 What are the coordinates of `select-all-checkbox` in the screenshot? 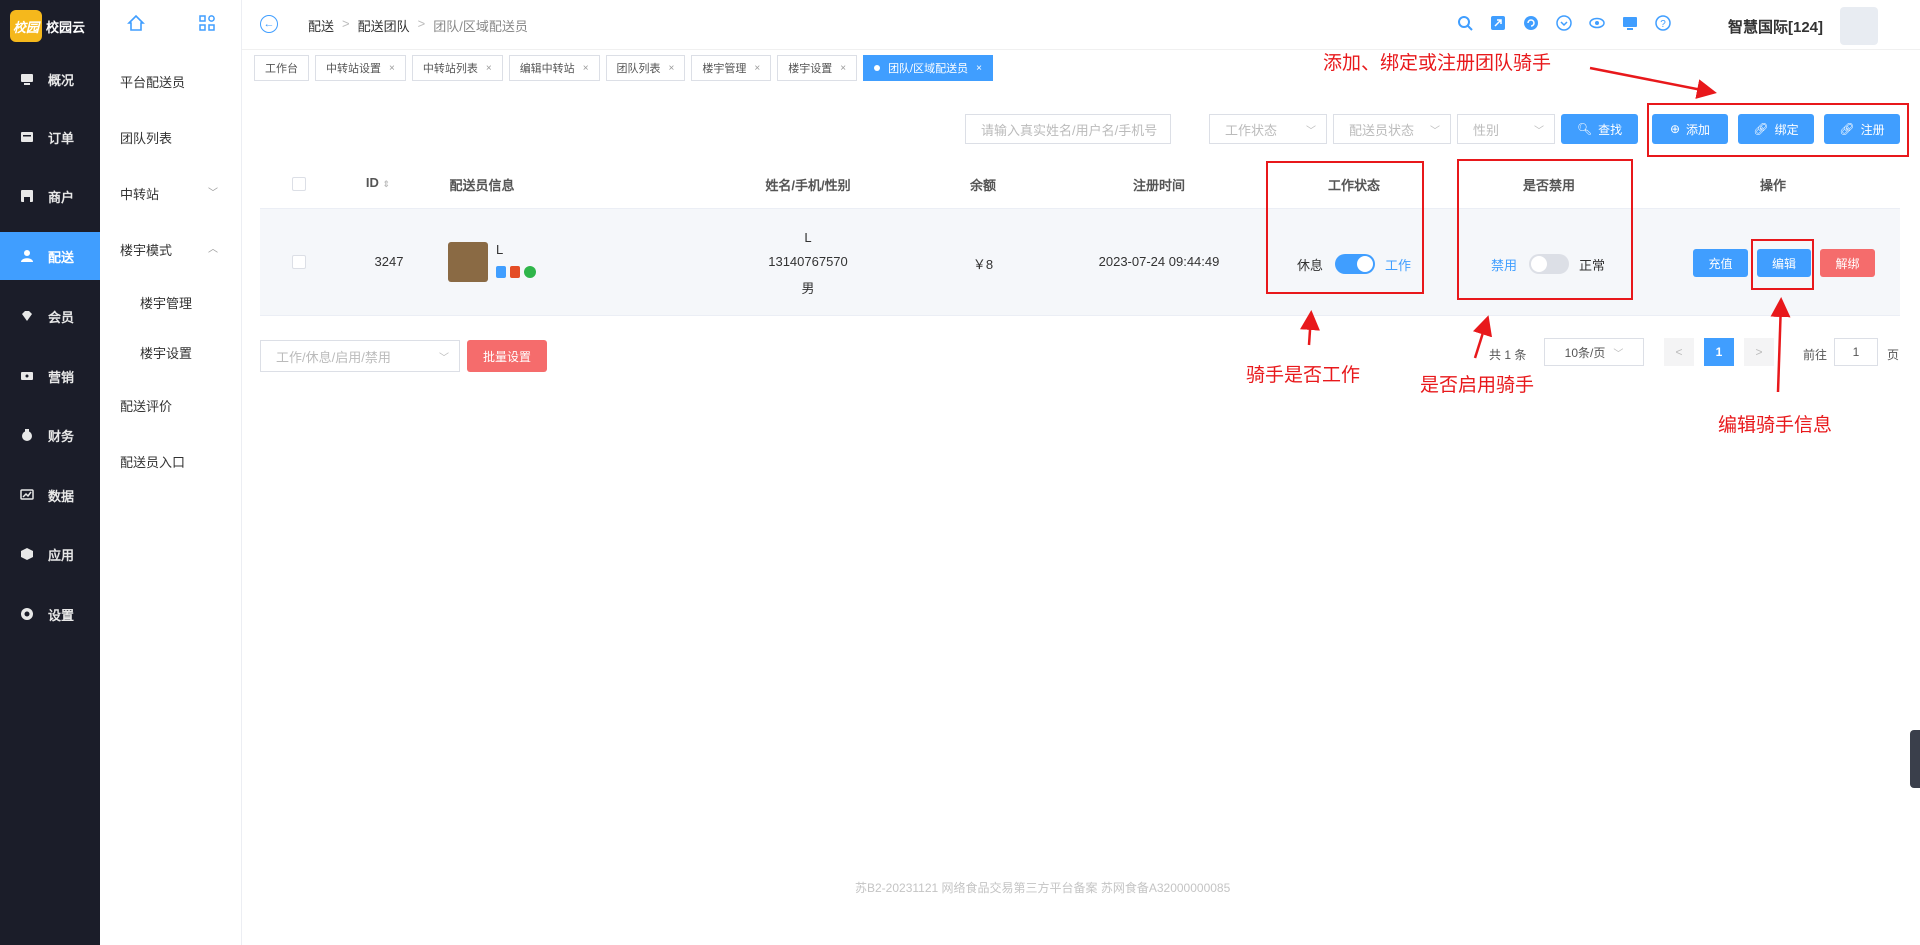 It's located at (299, 184).